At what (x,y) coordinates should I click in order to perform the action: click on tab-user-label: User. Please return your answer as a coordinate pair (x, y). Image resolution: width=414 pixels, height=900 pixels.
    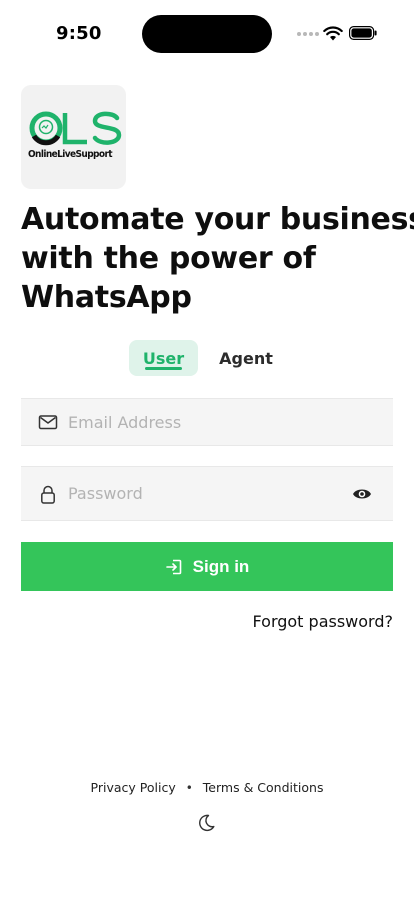
    Looking at the image, I should click on (163, 358).